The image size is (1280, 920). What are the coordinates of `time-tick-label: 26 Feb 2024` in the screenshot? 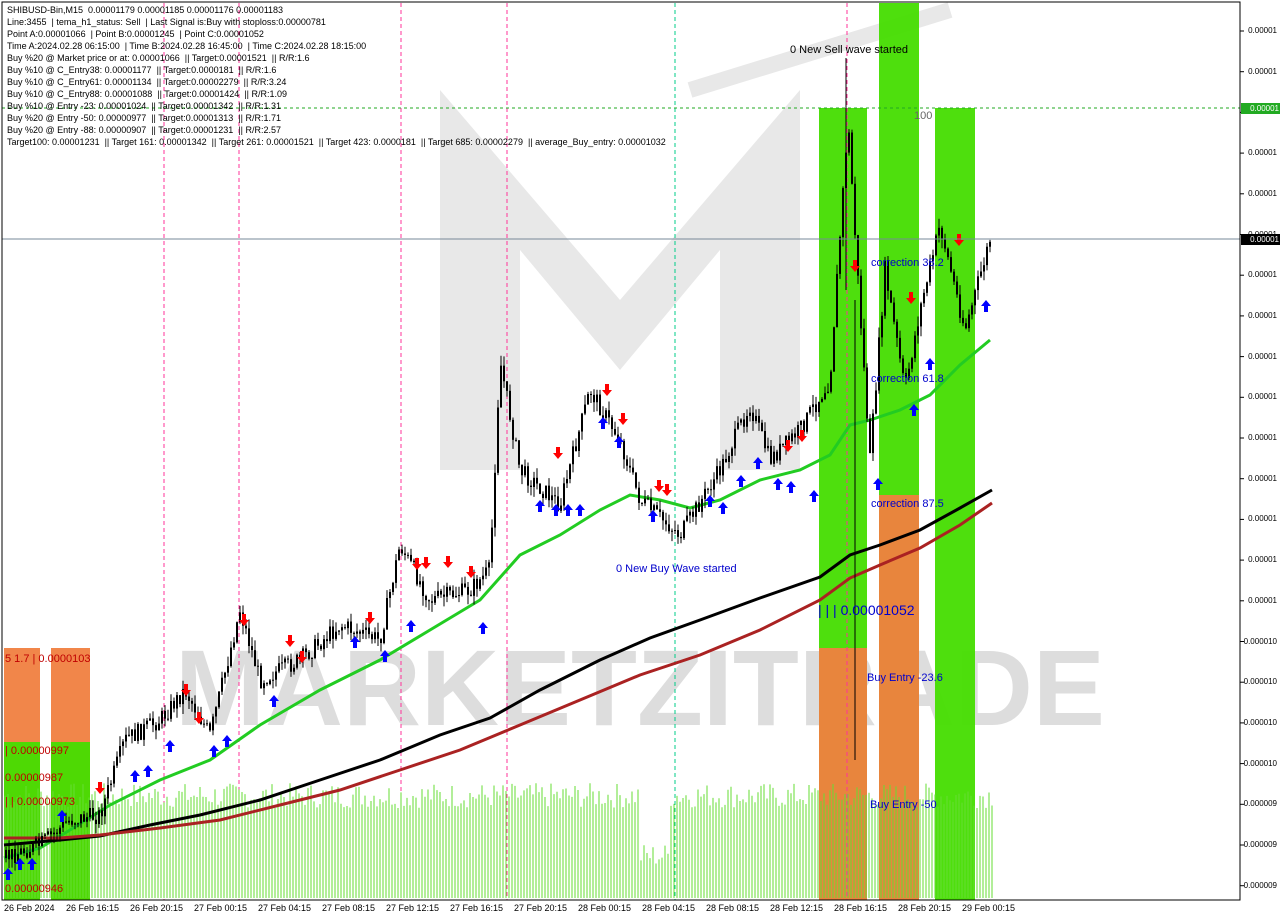 It's located at (29, 908).